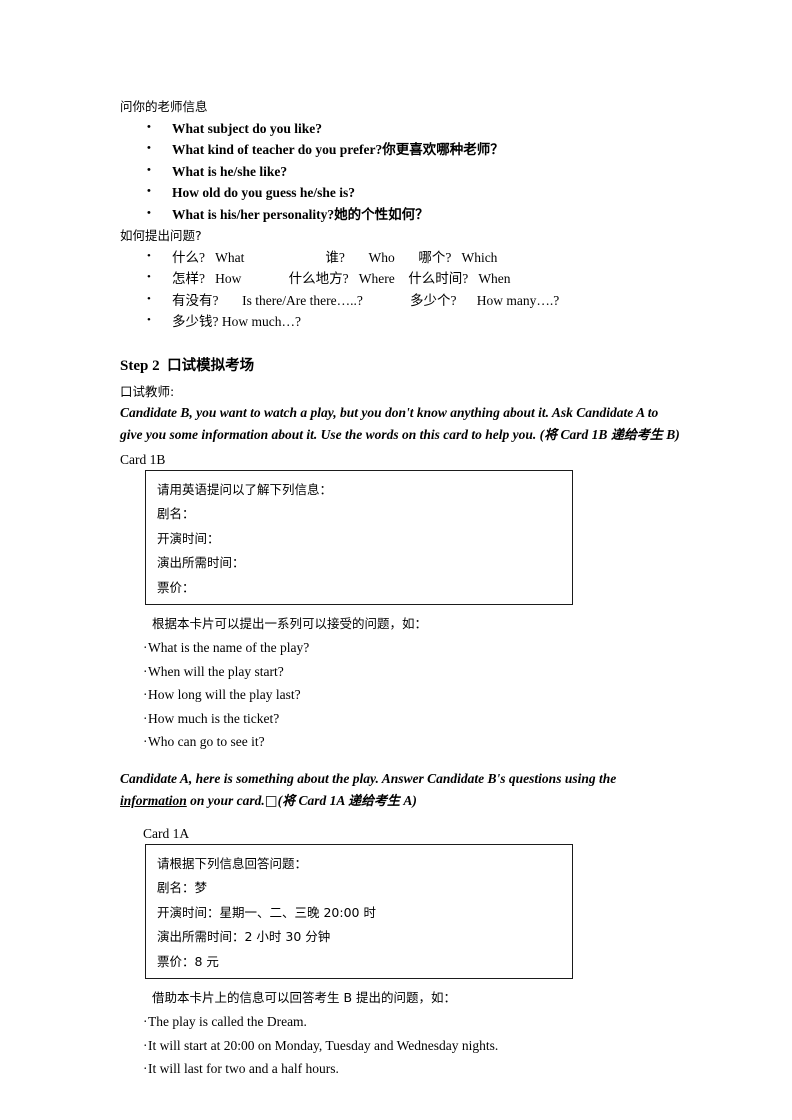 The height and width of the screenshot is (1120, 792). Describe the element at coordinates (400, 719) in the screenshot. I see `list-item: How much is the ticket?` at that location.